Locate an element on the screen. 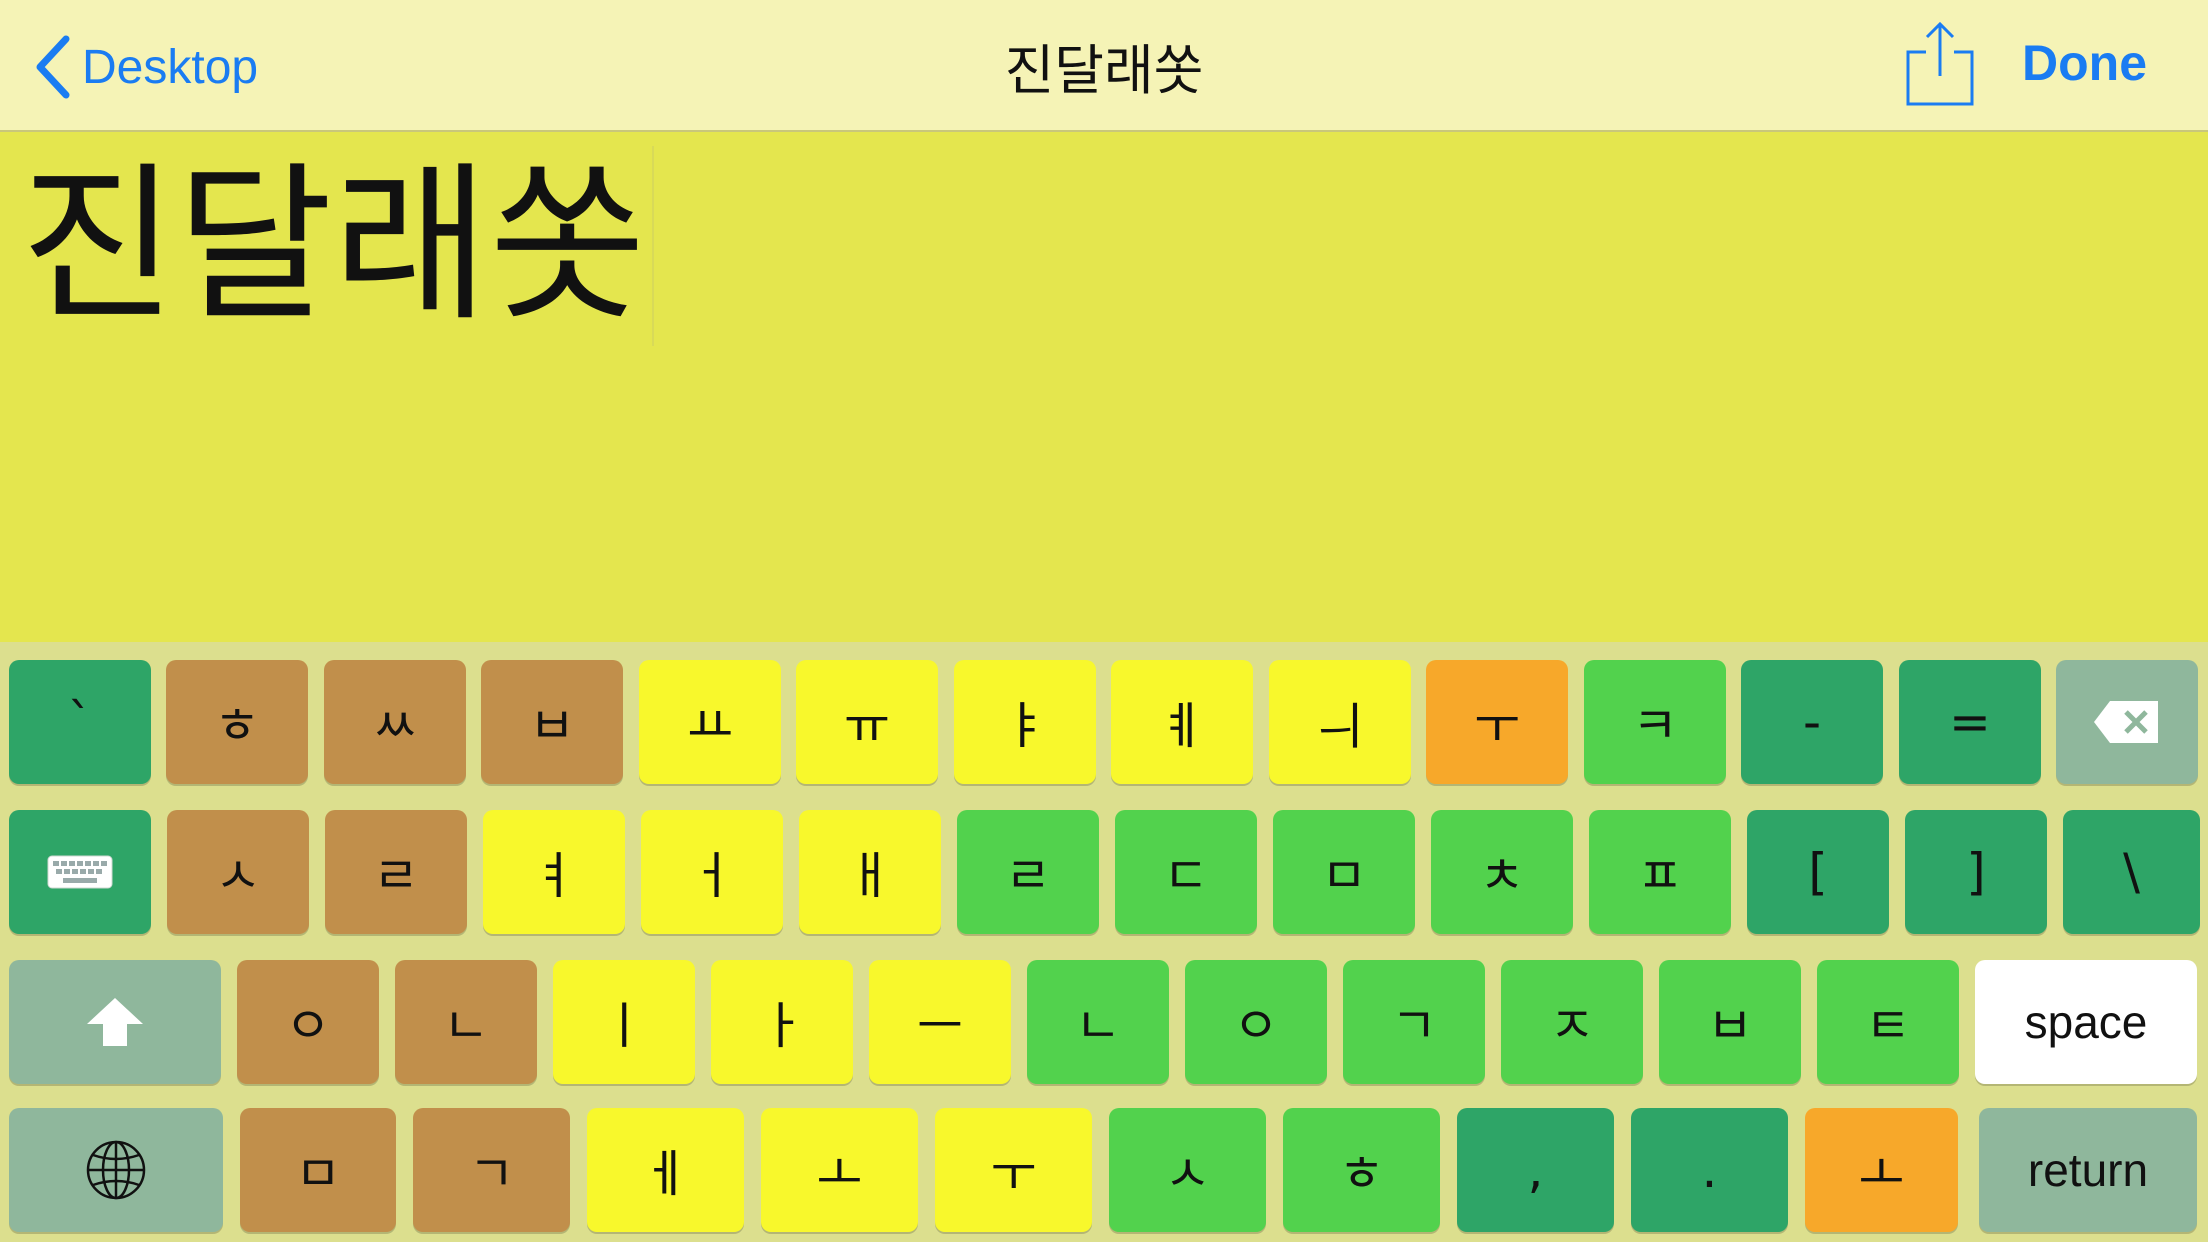 This screenshot has width=2208, height=1242. key-label: ㅑ is located at coordinates (1025, 726).